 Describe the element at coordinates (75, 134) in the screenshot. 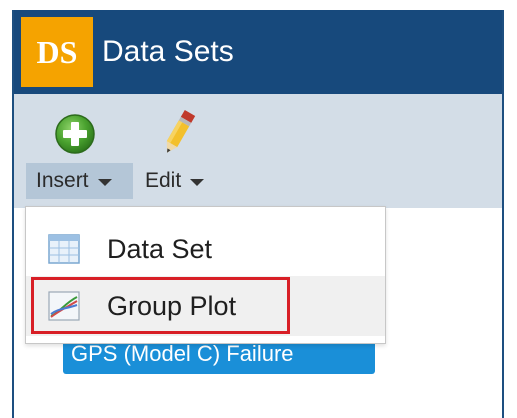

I see `plus-circle-icon` at that location.